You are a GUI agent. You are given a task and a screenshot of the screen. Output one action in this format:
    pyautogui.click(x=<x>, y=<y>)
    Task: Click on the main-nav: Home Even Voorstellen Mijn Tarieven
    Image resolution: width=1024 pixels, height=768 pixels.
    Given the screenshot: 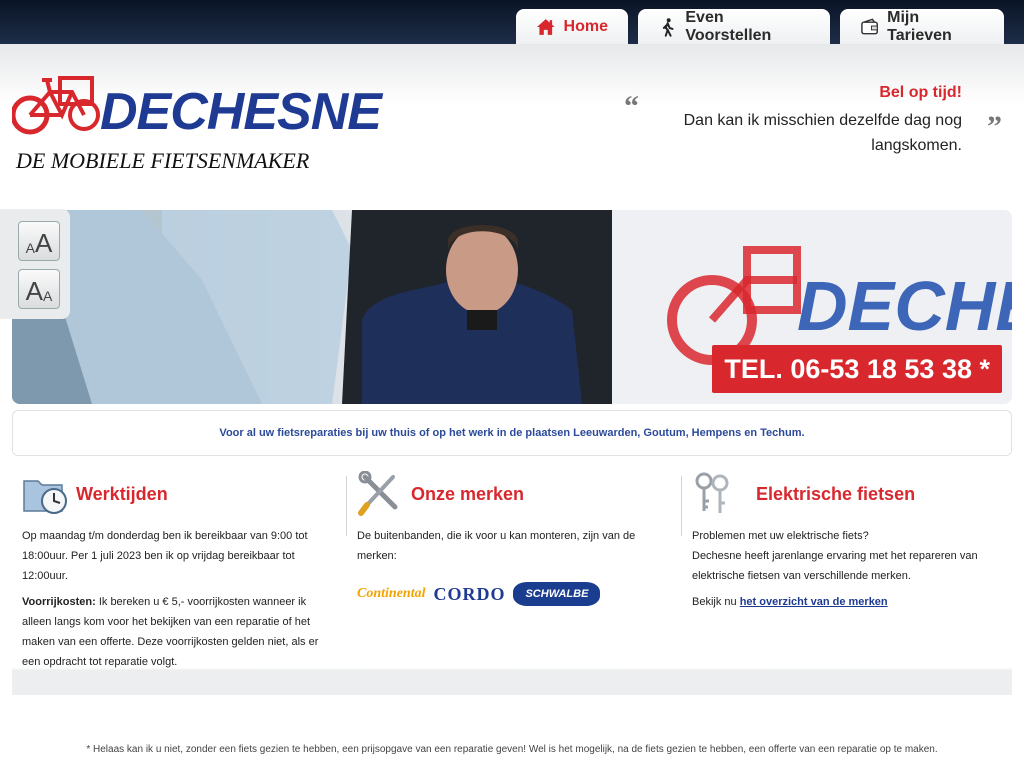 What is the action you would take?
    pyautogui.click(x=760, y=26)
    